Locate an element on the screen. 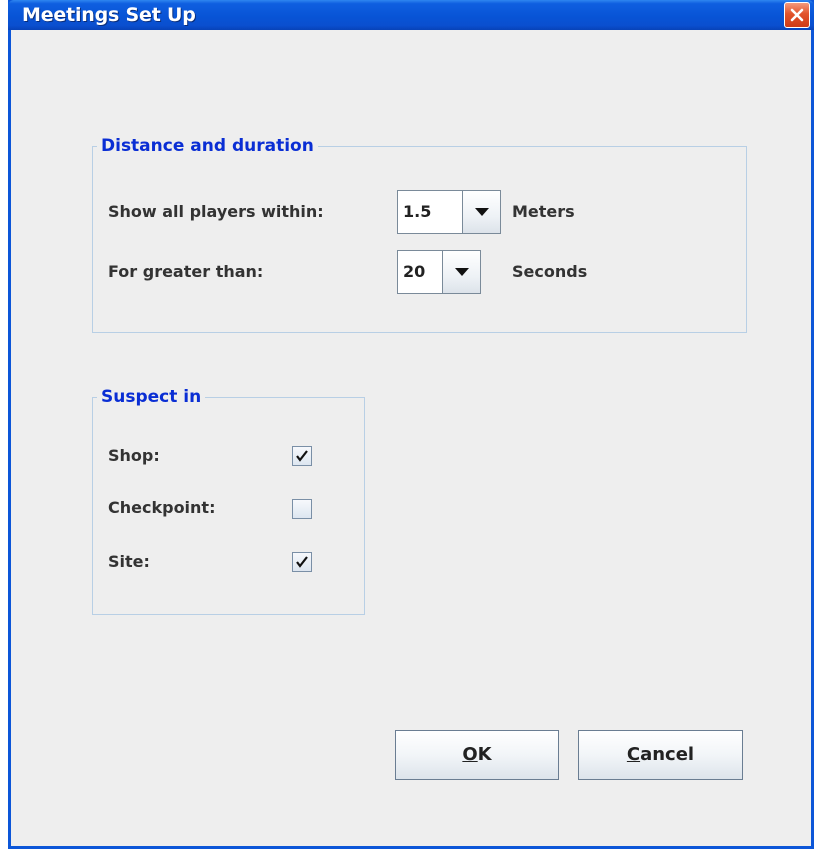 This screenshot has width=814, height=849. ok-label-rest: K is located at coordinates (484, 754).